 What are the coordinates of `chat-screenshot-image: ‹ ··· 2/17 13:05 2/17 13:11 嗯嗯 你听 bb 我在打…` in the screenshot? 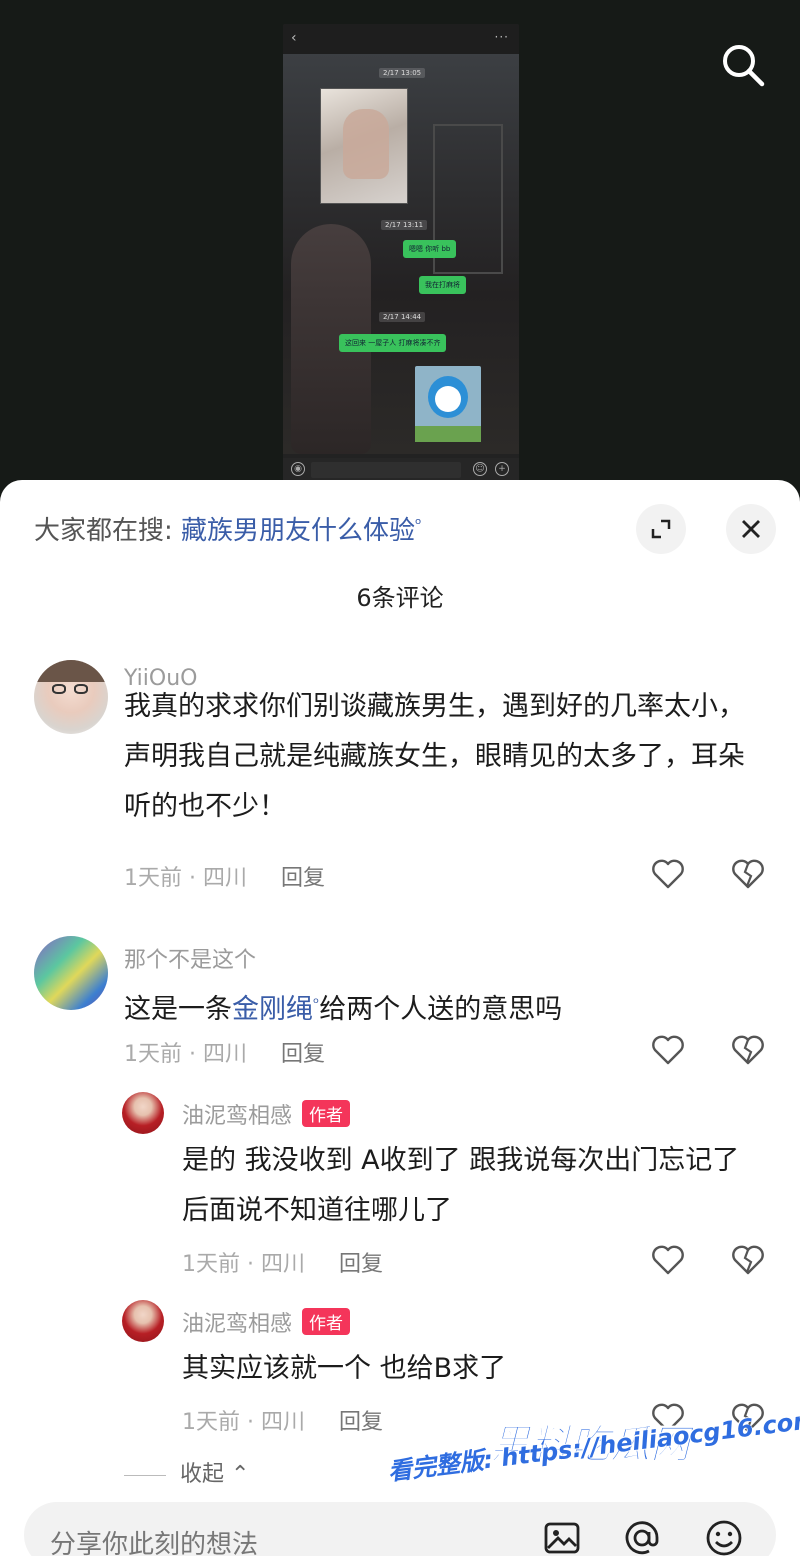 It's located at (401, 254).